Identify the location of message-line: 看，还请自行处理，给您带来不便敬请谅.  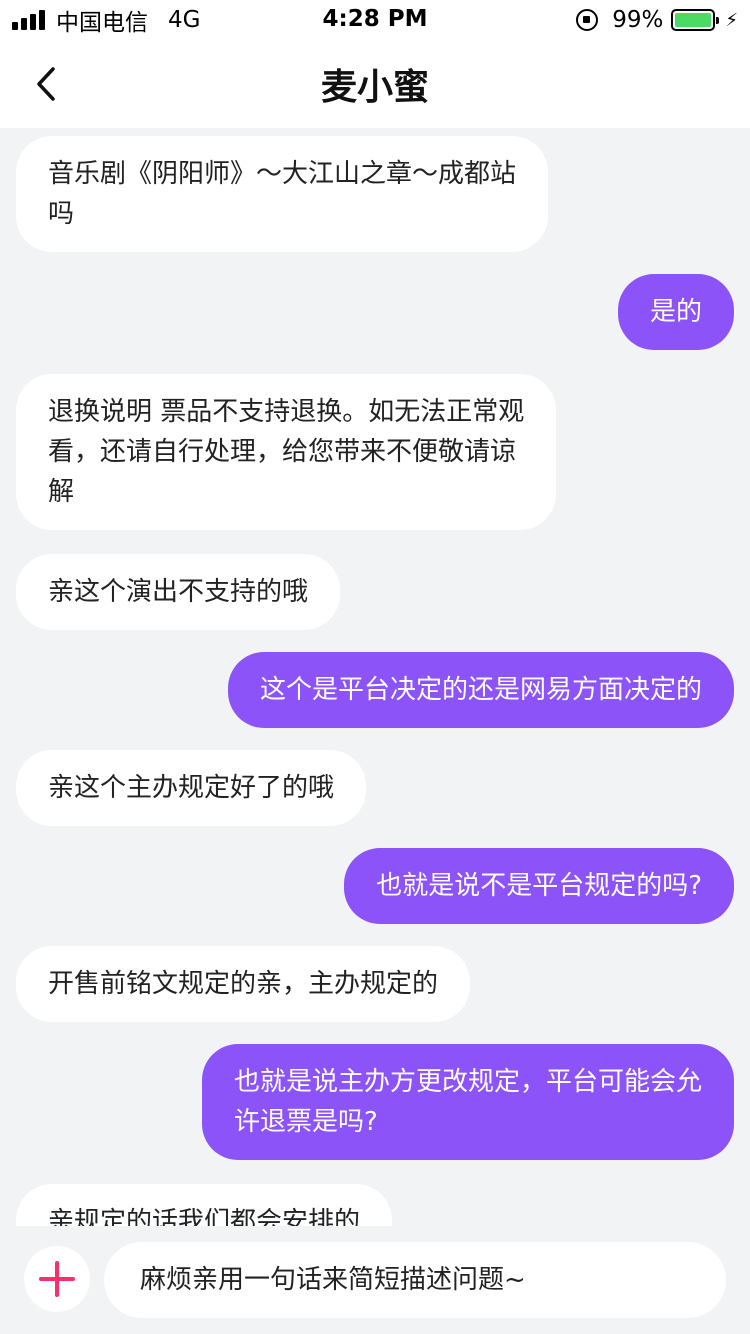
(282, 452).